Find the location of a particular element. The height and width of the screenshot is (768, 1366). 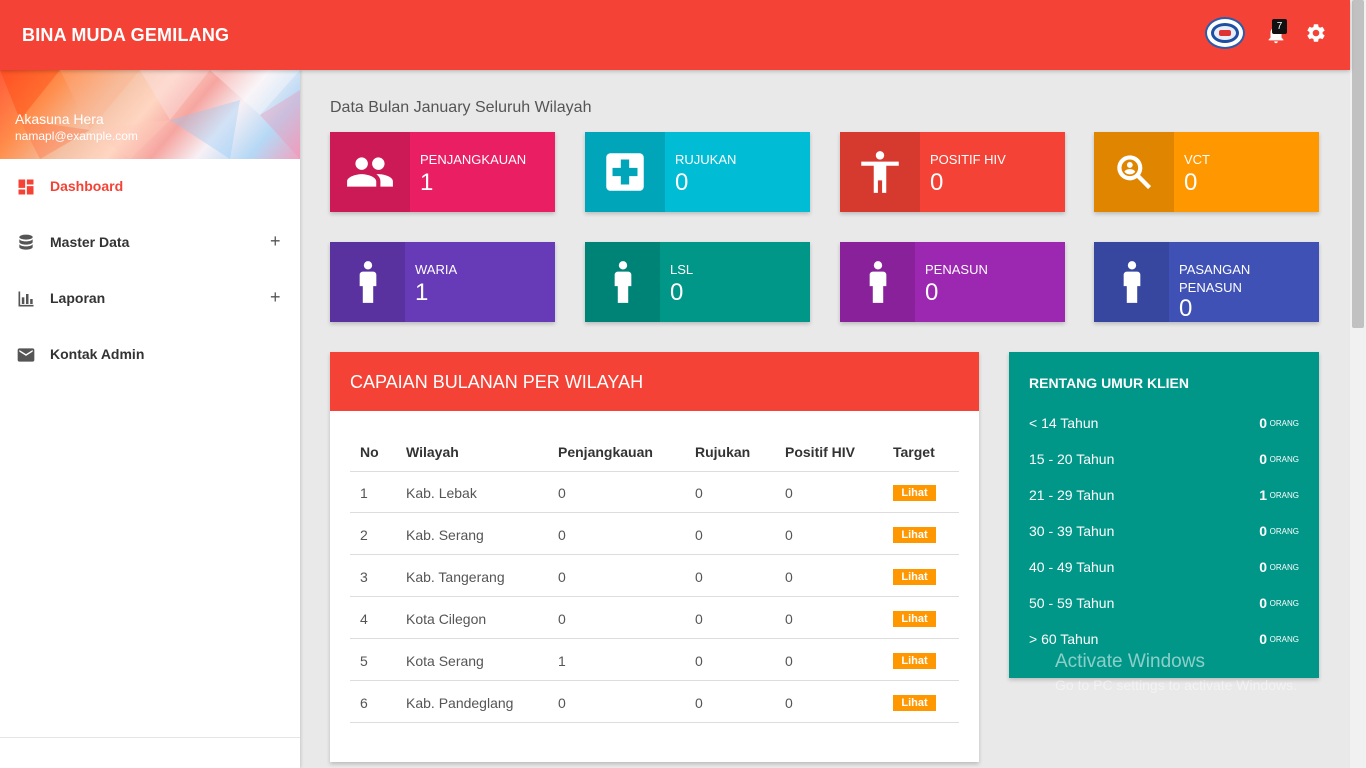

stat-penasun: PENASUN 0 is located at coordinates (952, 282).